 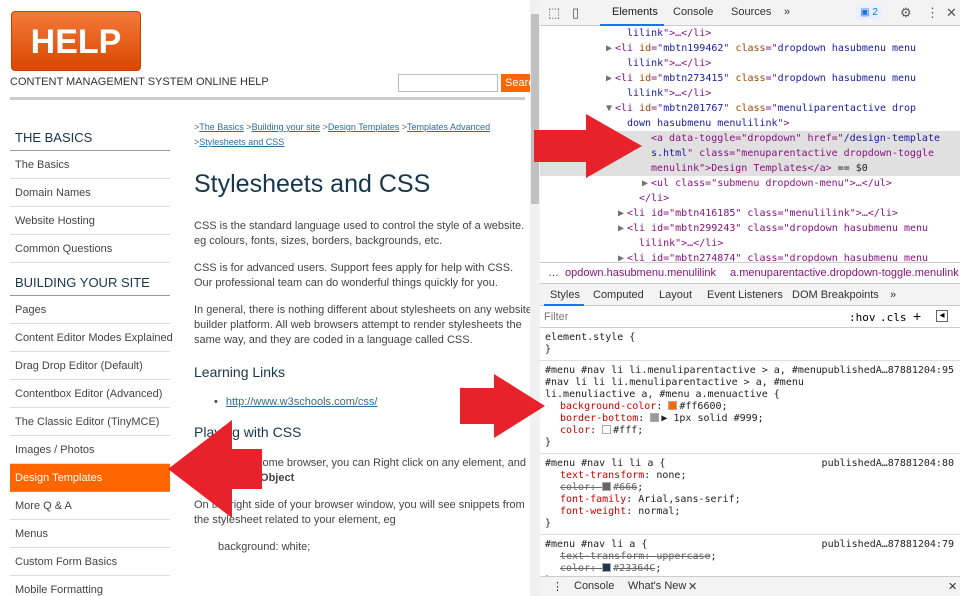 I want to click on tab-elements: Elements, so click(x=635, y=12).